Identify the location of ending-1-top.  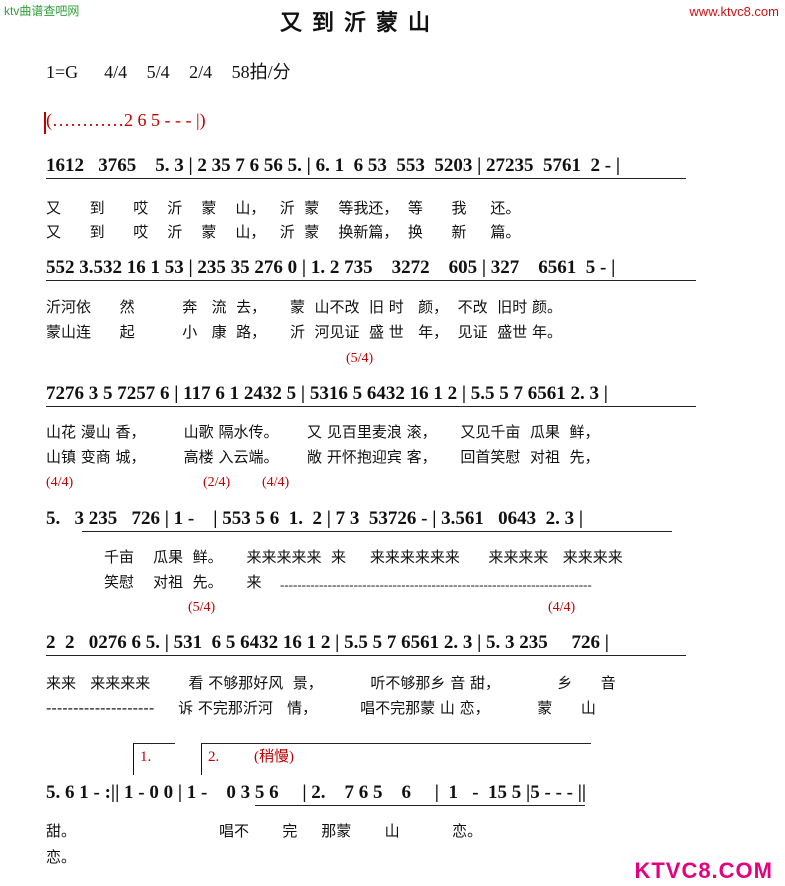
(154, 743).